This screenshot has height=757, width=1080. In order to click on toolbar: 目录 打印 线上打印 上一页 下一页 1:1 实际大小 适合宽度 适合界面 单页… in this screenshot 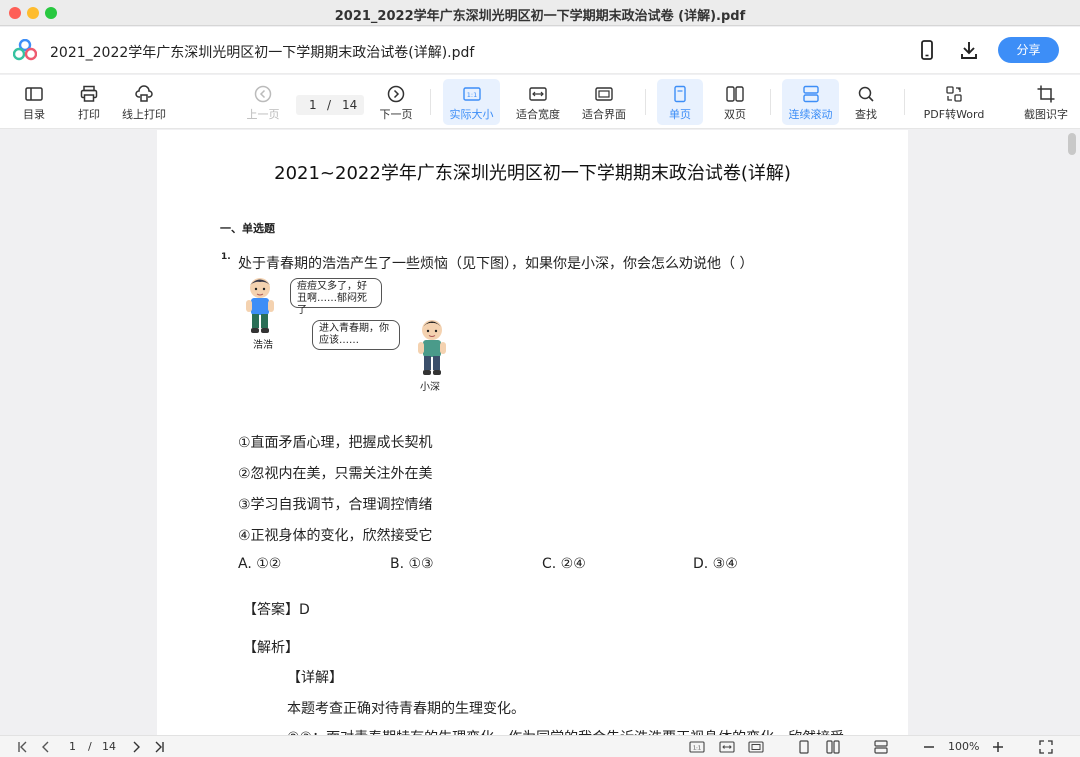, I will do `click(540, 102)`.